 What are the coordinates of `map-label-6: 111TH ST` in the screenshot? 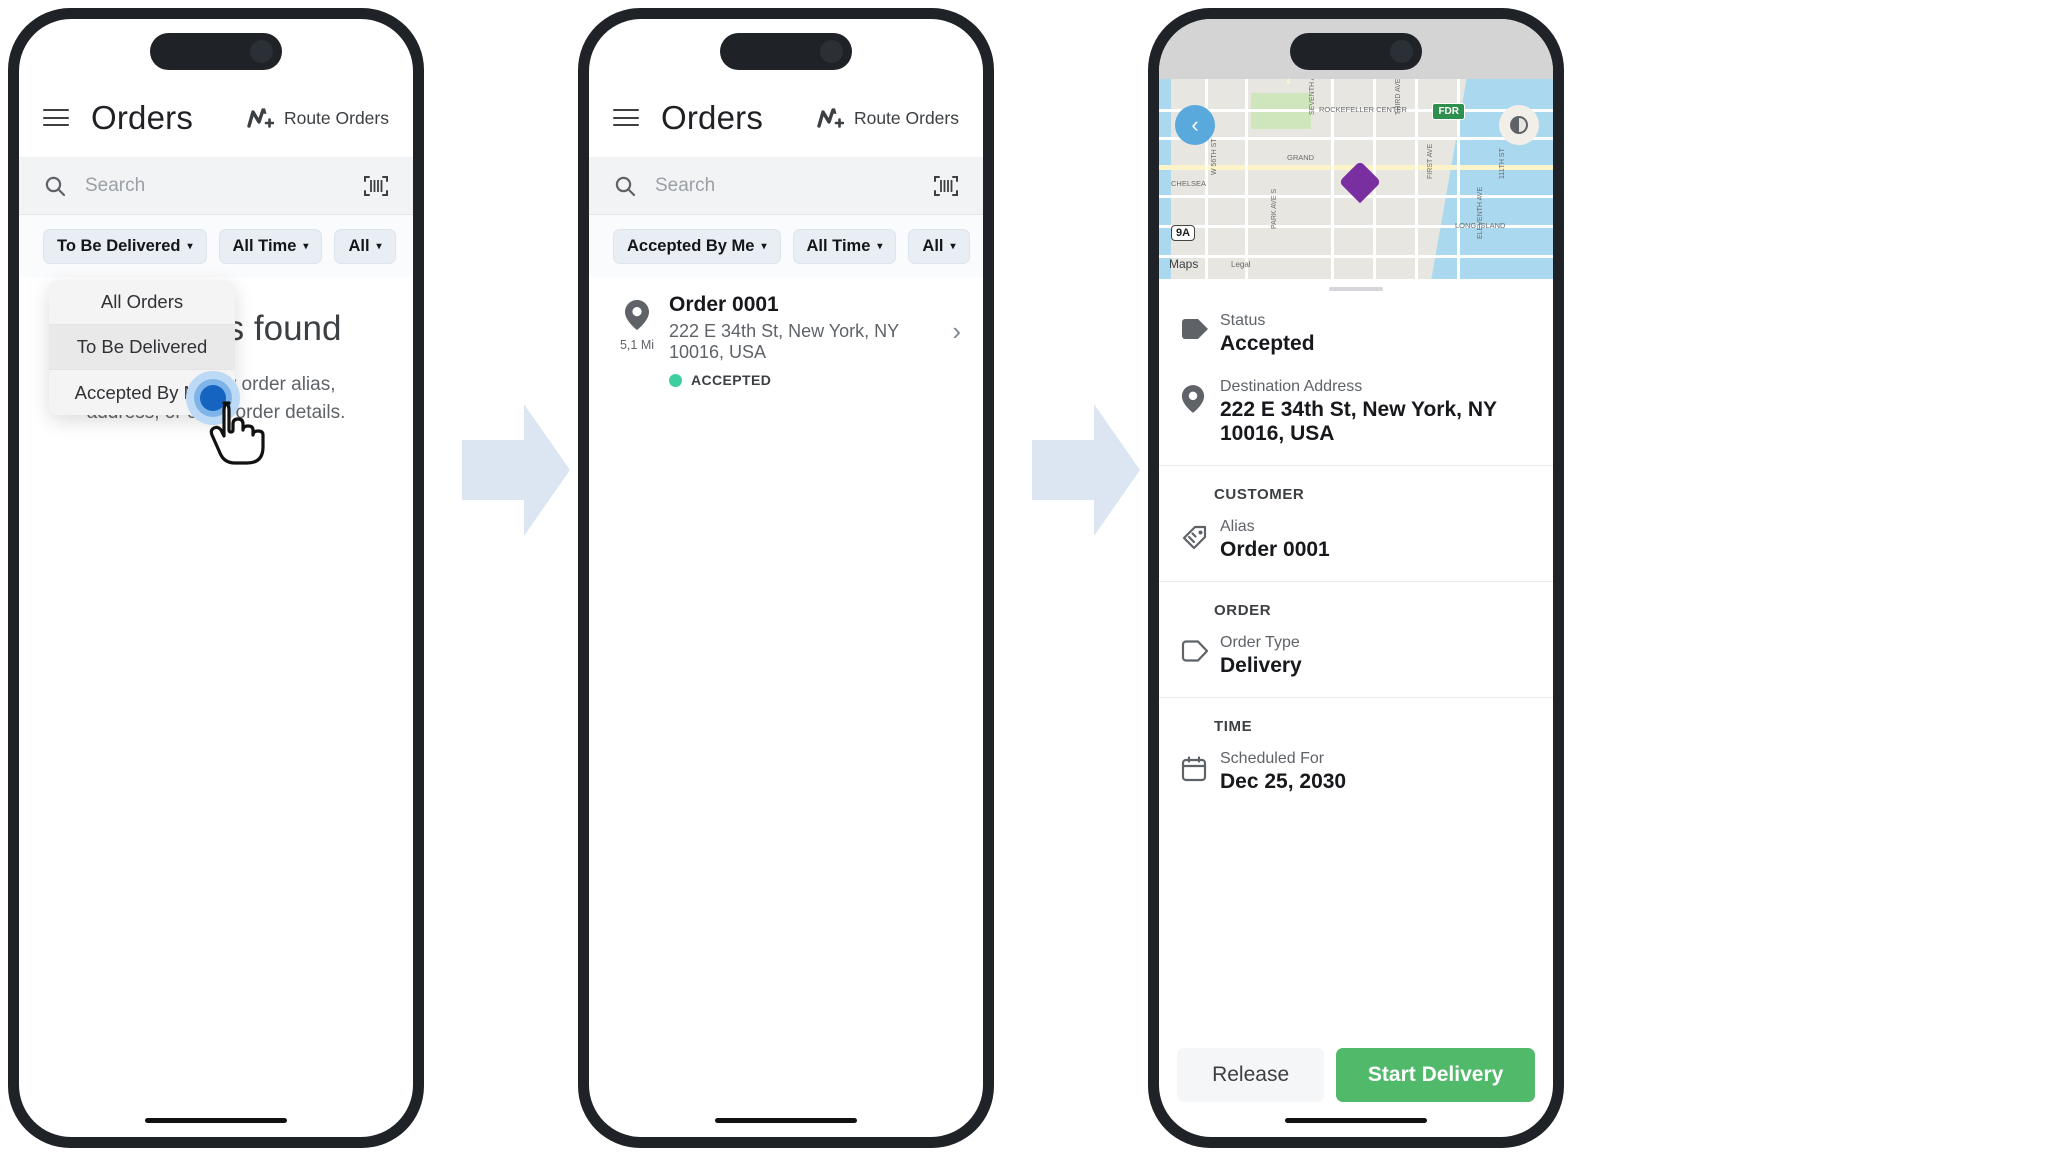 It's located at (1502, 163).